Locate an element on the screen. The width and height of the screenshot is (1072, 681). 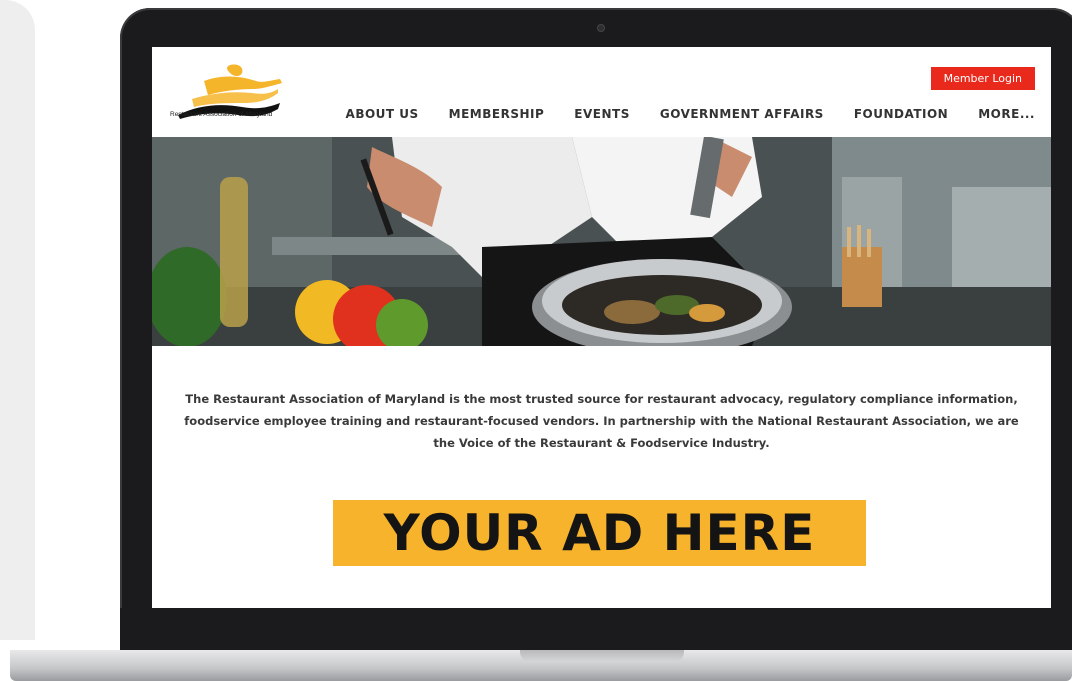
nav-item-events: EVENTS is located at coordinates (602, 114).